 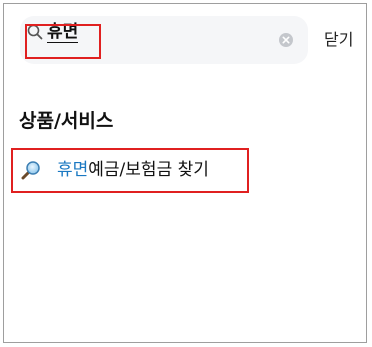 What do you see at coordinates (73, 170) in the screenshot?
I see `search-result-highlight: 휴면` at bounding box center [73, 170].